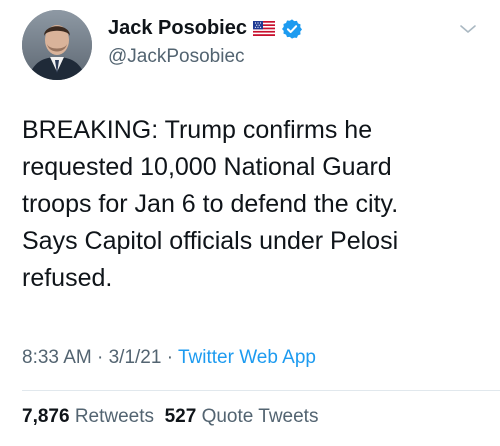  Describe the element at coordinates (57, 357) in the screenshot. I see `tweet-time: 8:33 AM` at that location.